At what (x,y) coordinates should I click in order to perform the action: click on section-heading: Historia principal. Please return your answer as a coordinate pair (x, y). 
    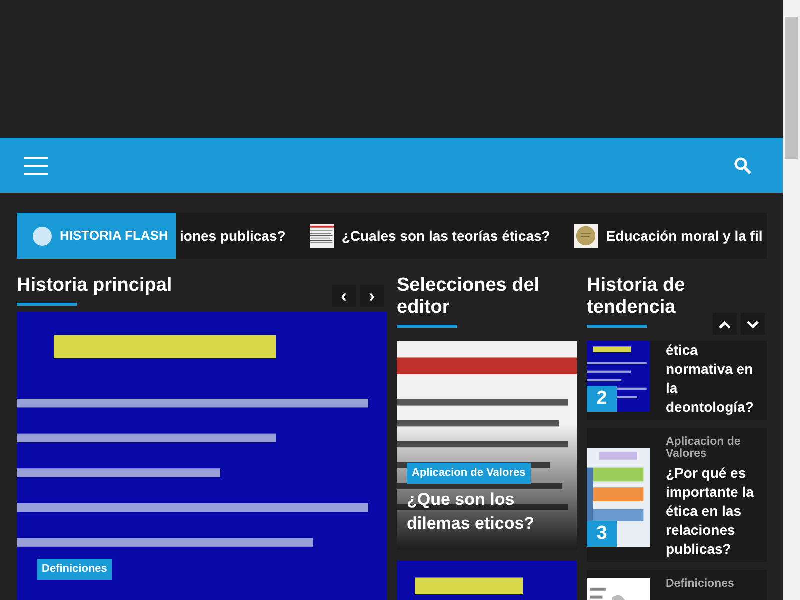
    Looking at the image, I should click on (94, 286).